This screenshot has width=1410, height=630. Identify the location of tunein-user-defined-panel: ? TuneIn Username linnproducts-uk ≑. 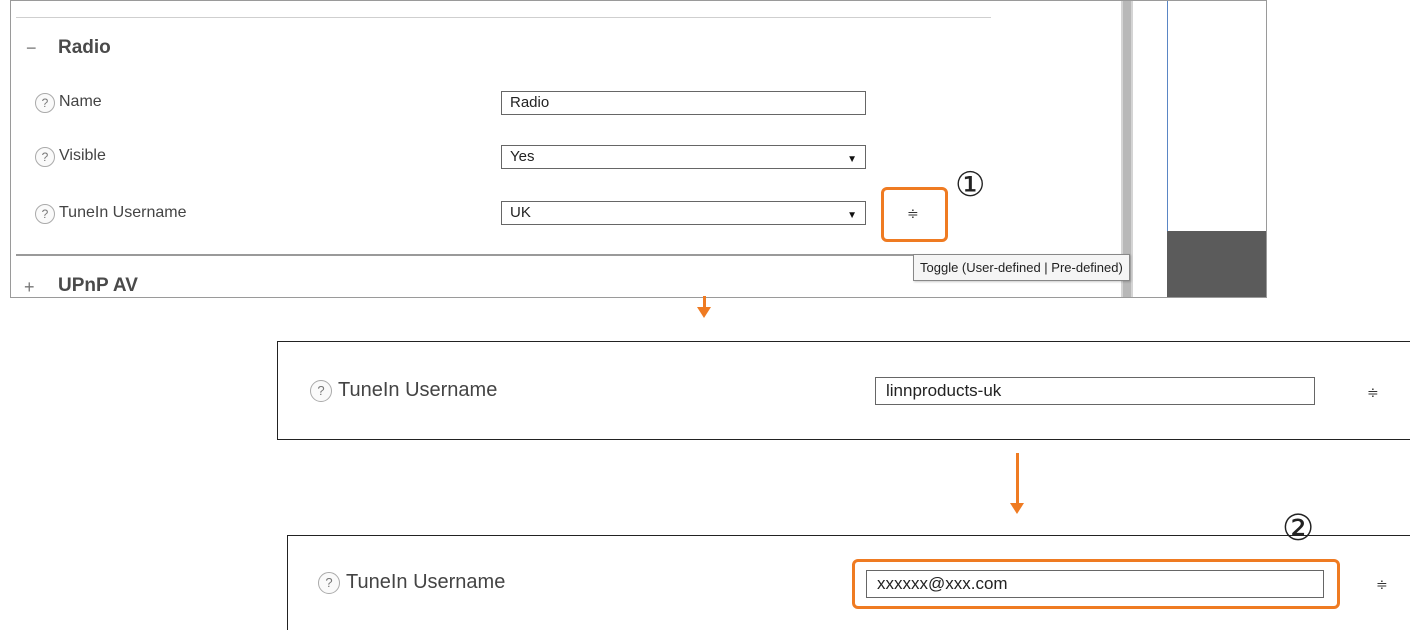
(843, 390).